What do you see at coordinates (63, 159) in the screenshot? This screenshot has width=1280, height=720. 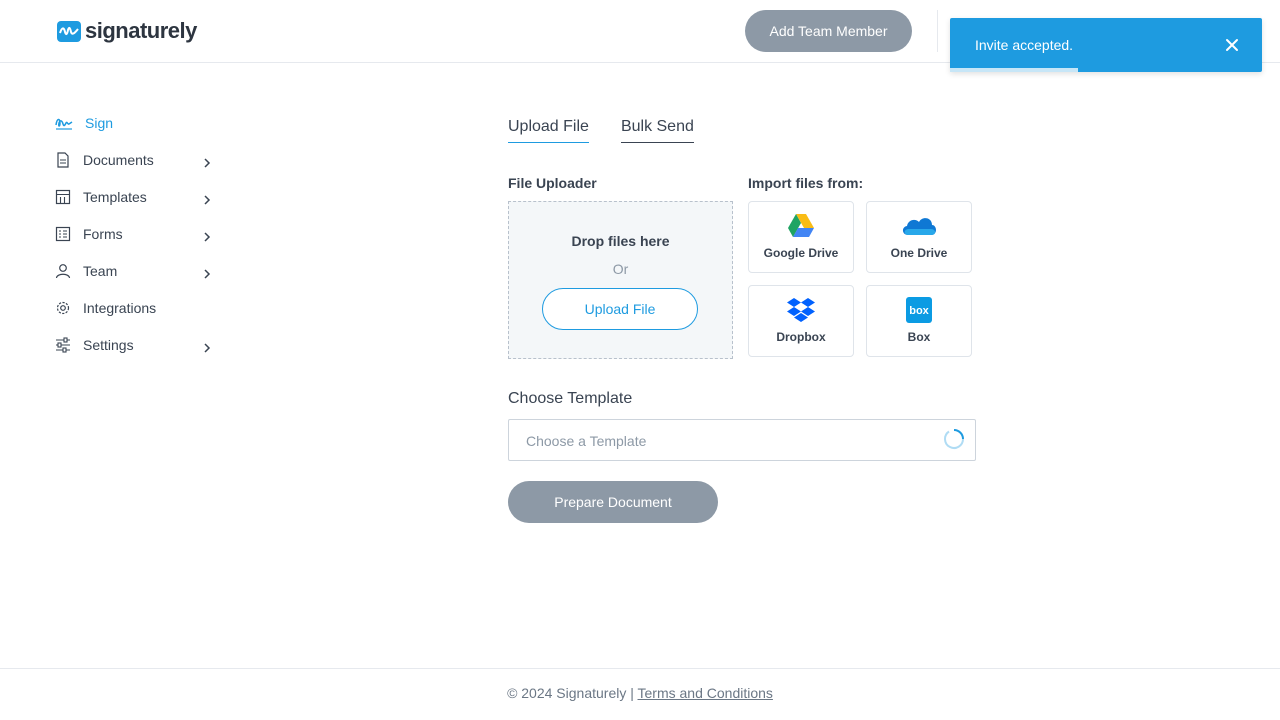 I see `document-icon` at bounding box center [63, 159].